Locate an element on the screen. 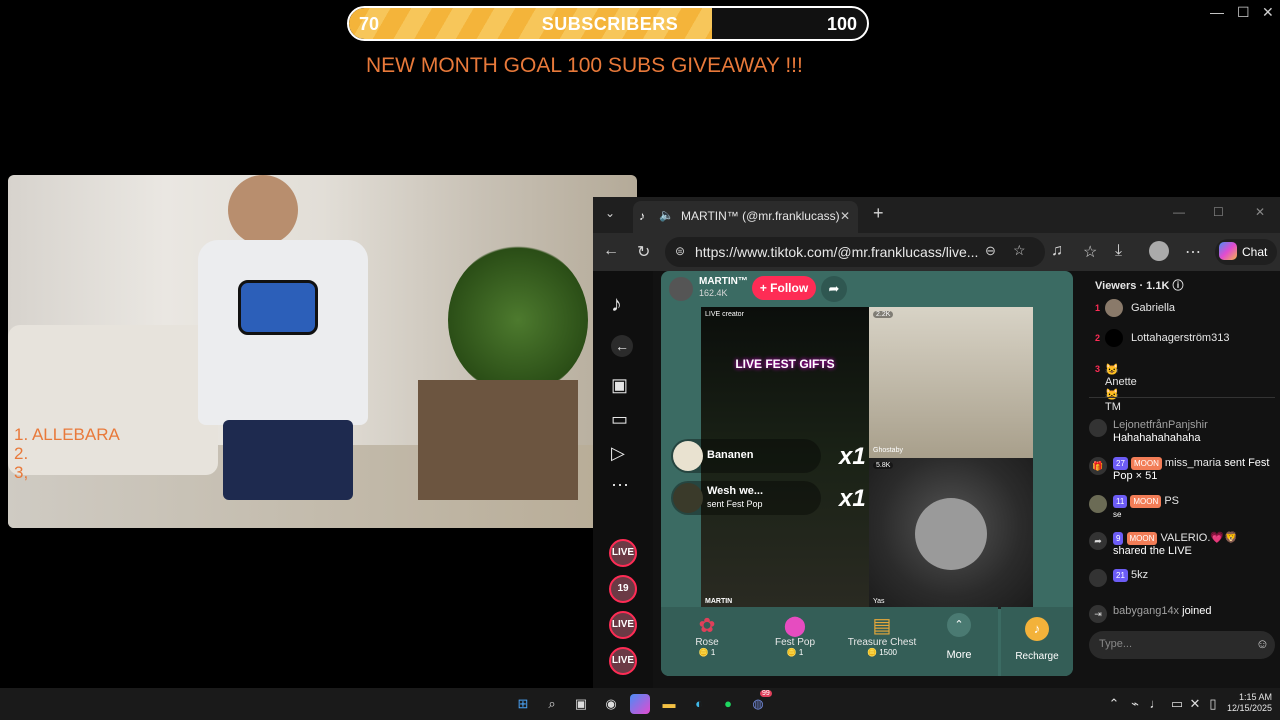  battery-icon: ▯ is located at coordinates (1213, 704).